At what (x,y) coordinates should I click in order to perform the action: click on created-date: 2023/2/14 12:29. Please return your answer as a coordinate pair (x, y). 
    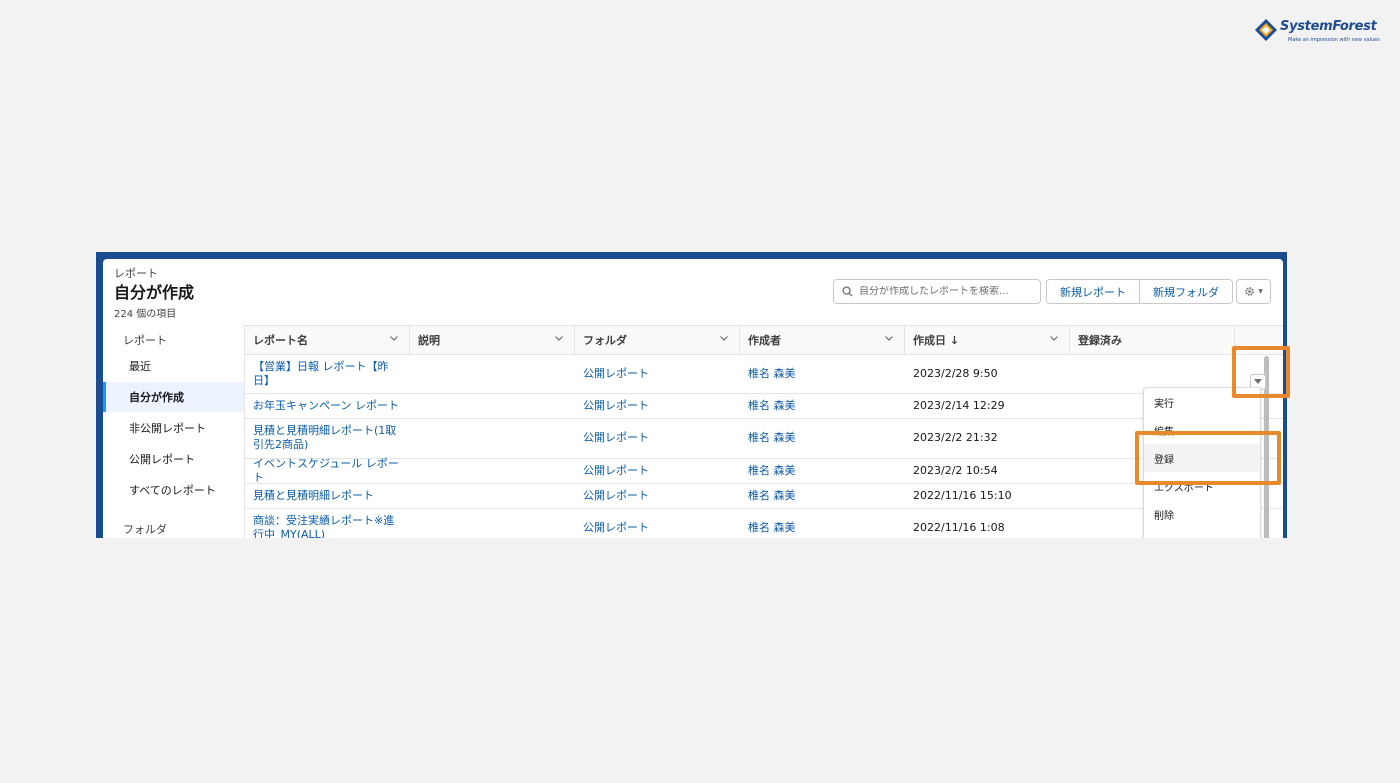
    Looking at the image, I should click on (959, 405).